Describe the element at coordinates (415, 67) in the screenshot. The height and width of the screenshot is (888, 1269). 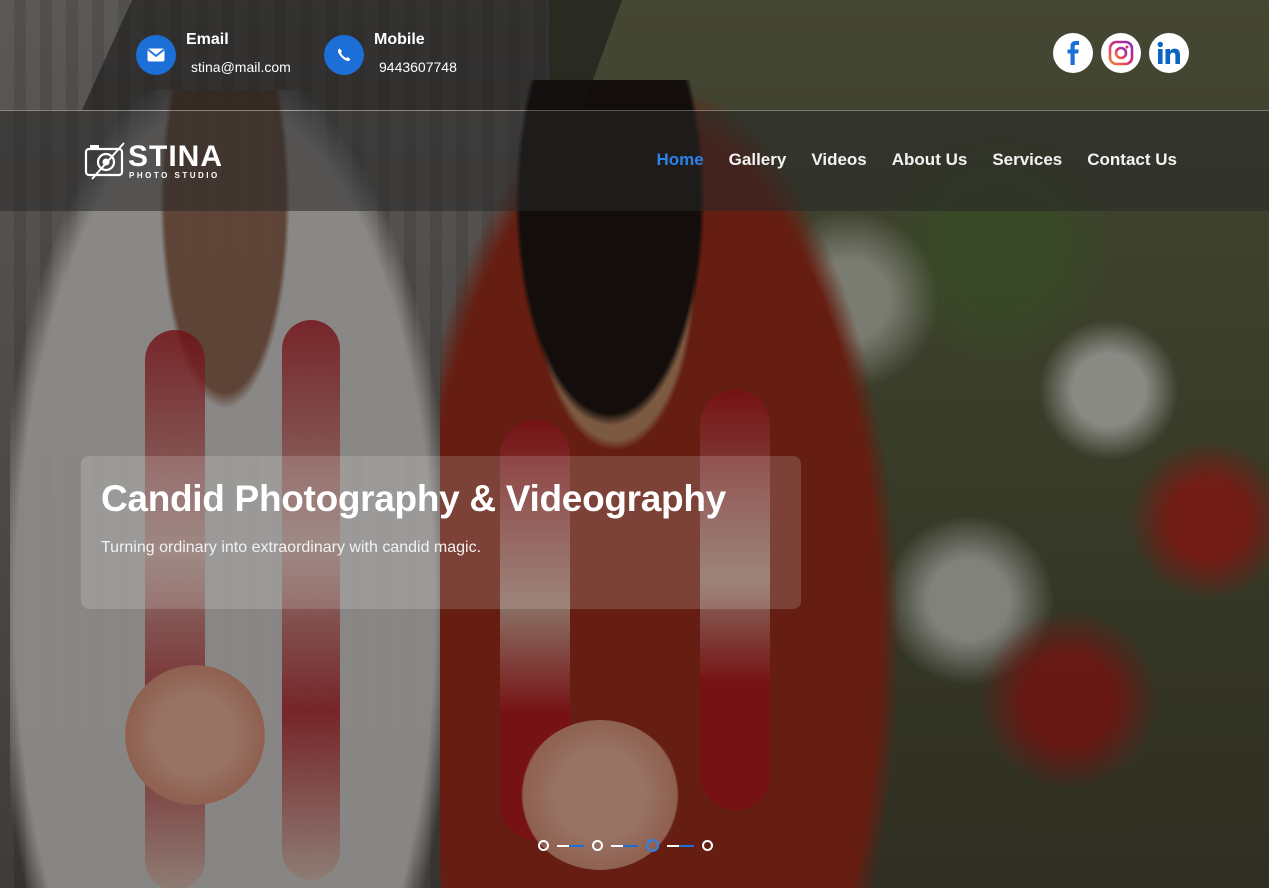
I see `mobile-value: 9443607748` at that location.